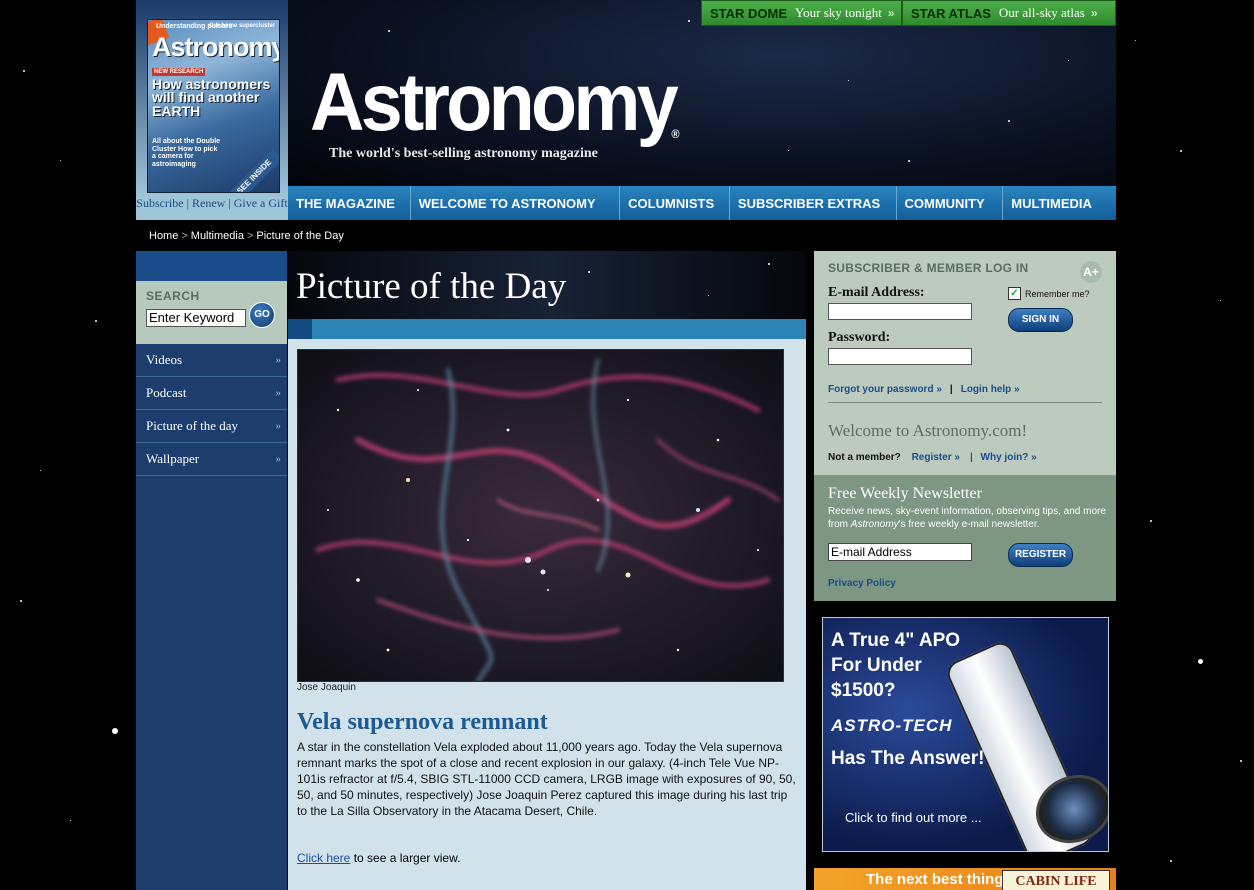 The height and width of the screenshot is (890, 1254). Describe the element at coordinates (300, 236) in the screenshot. I see `breadcrumb-current: Picture of the Day` at that location.